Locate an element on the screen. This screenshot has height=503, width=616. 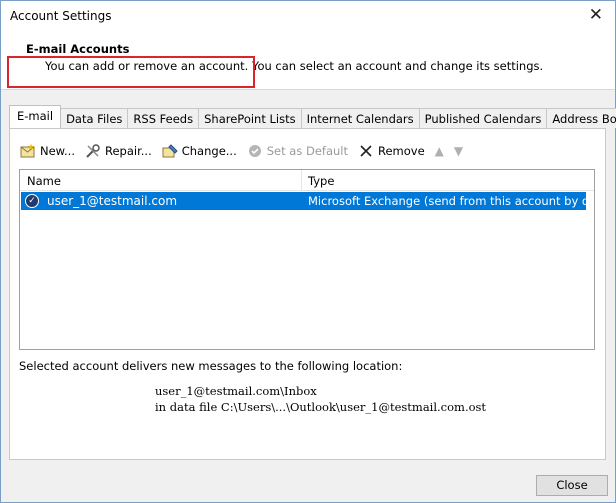
column-header-type: Type is located at coordinates (448, 180).